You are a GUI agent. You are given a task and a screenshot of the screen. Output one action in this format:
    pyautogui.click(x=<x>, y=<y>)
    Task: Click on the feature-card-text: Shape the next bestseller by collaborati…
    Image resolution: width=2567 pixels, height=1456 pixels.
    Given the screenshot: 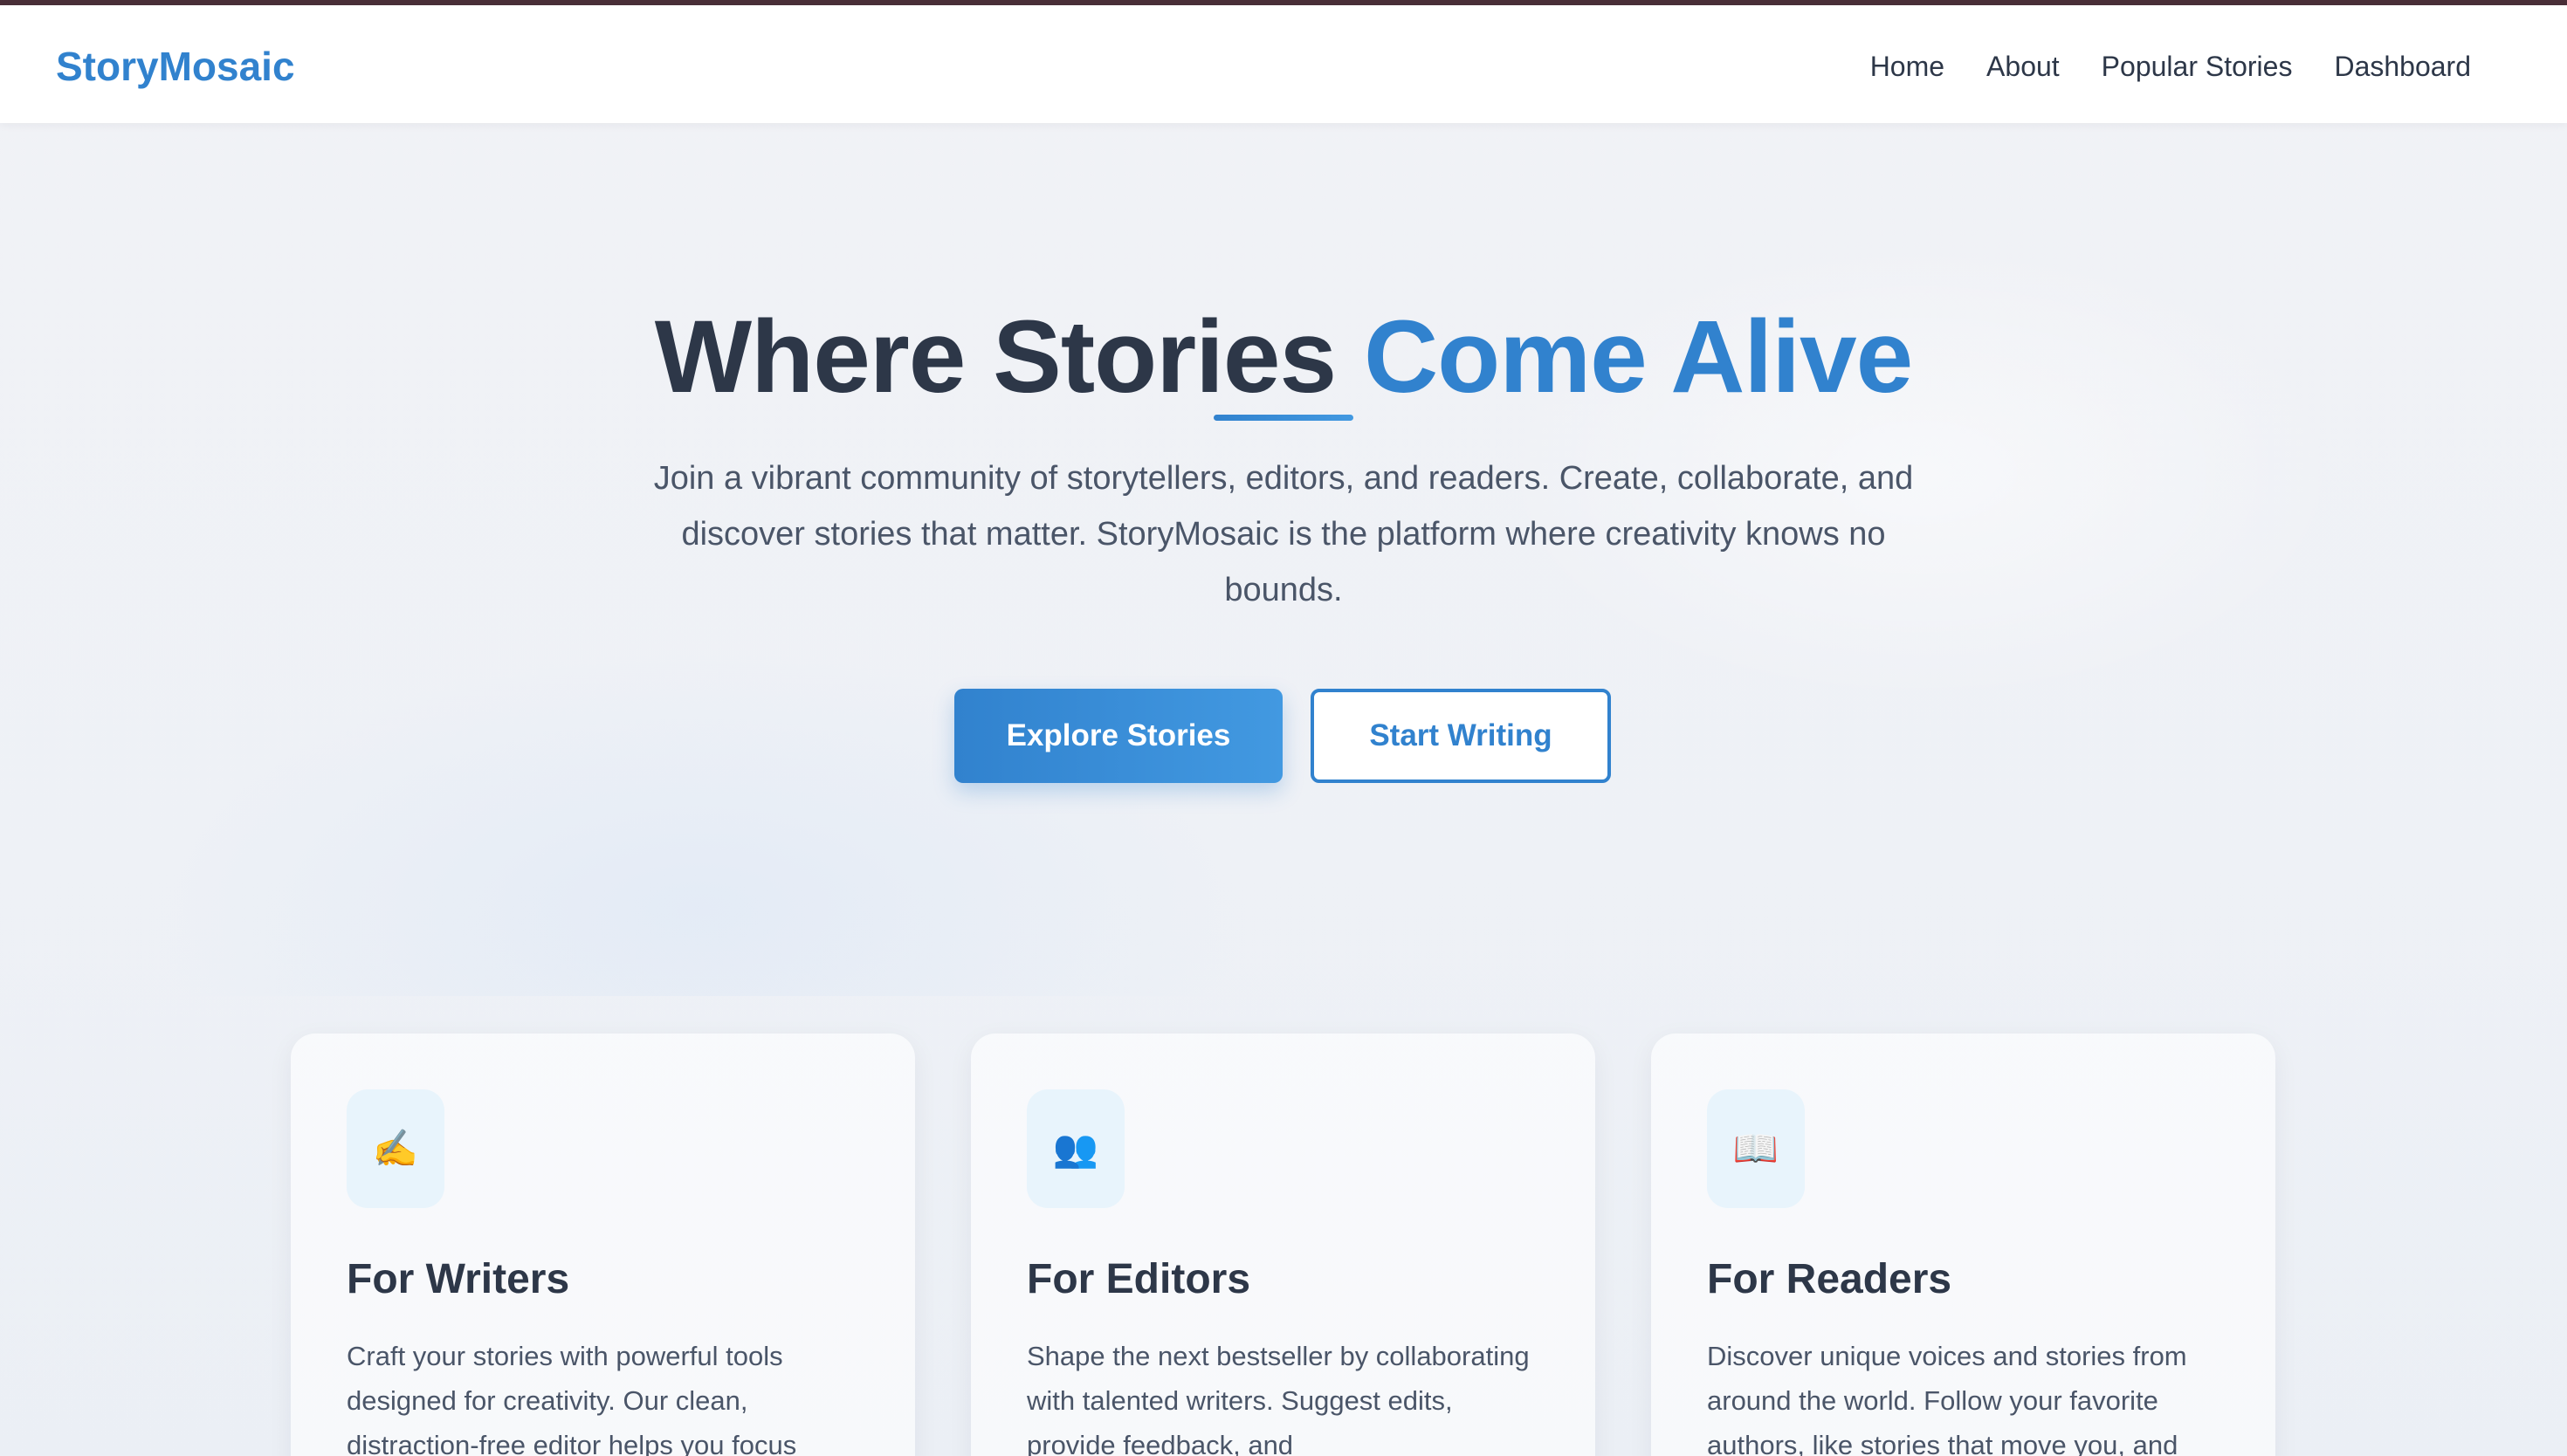 What is the action you would take?
    pyautogui.click(x=1278, y=1398)
    